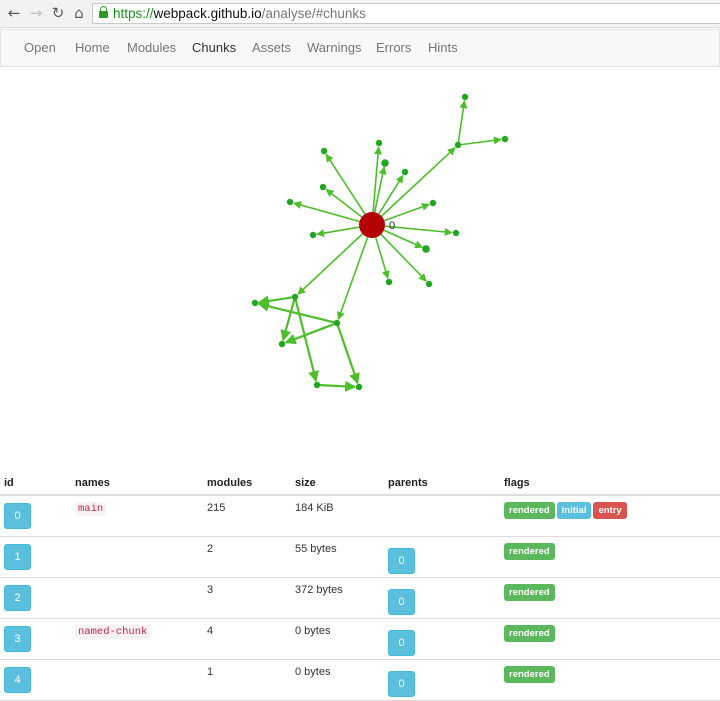 Image resolution: width=720 pixels, height=701 pixels. What do you see at coordinates (58, 13) in the screenshot?
I see `reload-icon: ↻` at bounding box center [58, 13].